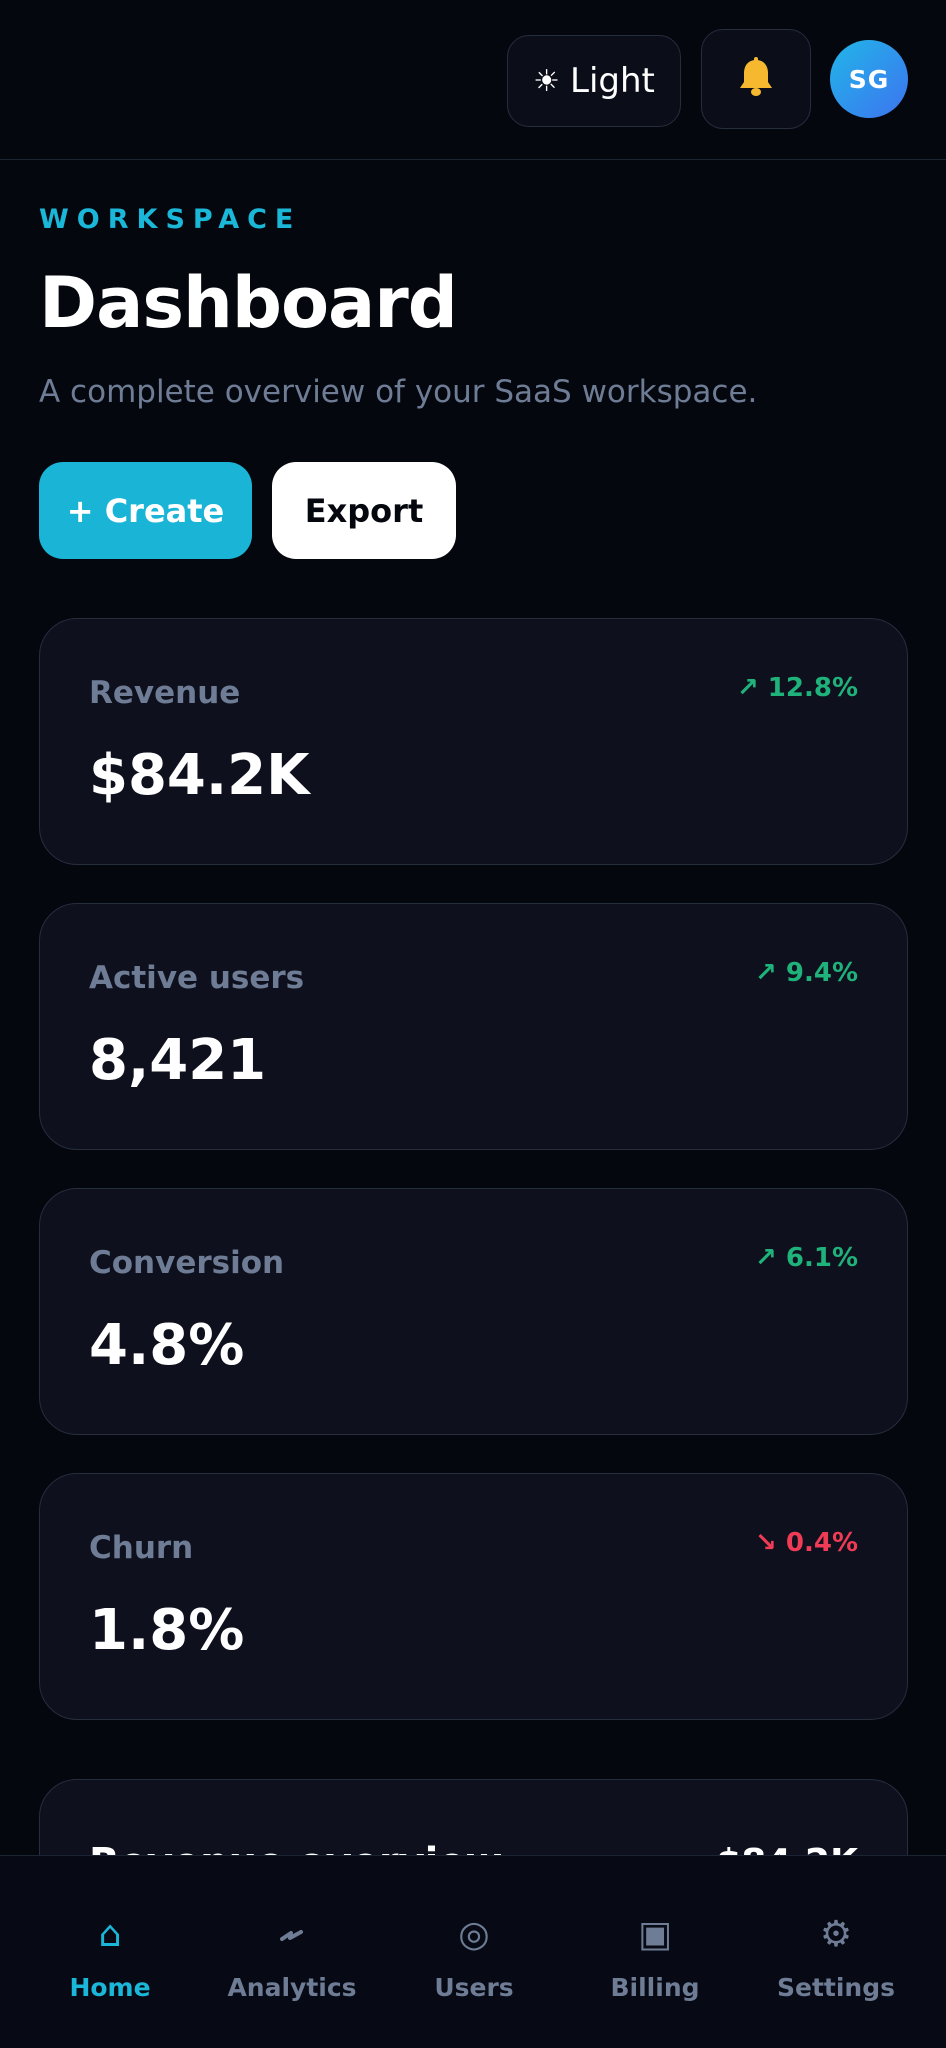 The height and width of the screenshot is (2048, 946). I want to click on analytics-icon, so click(292, 1935).